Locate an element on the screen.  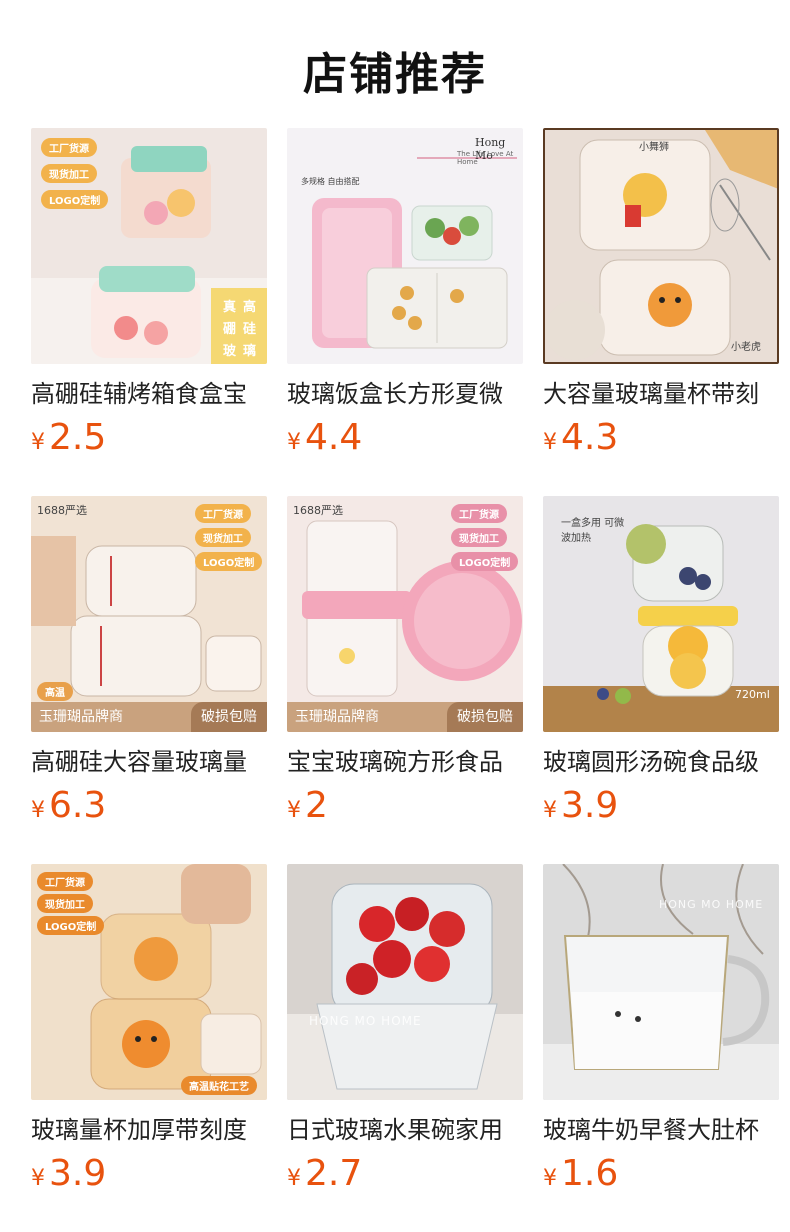
product-image: 一盒多用 可微波加热 720ml is located at coordinates (661, 614).